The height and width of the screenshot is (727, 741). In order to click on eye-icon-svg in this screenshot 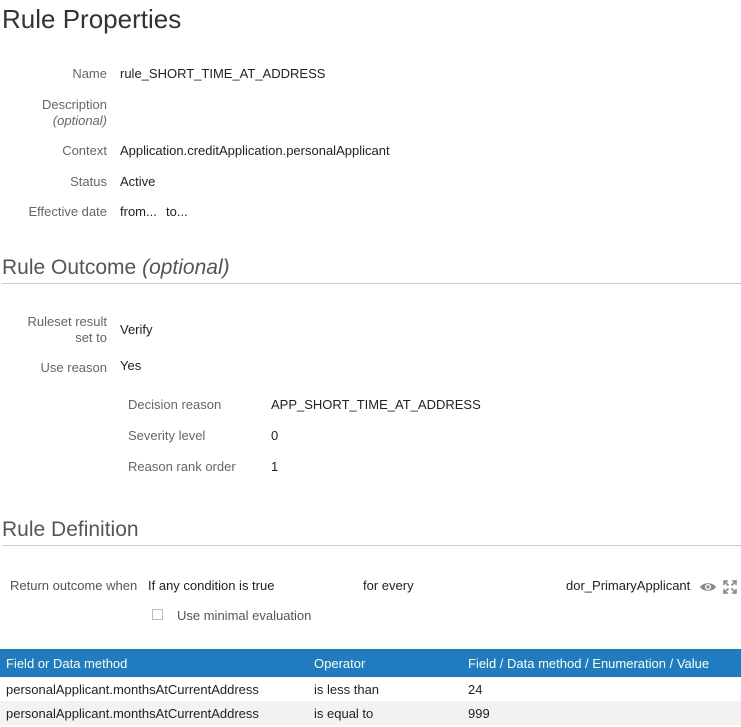, I will do `click(708, 587)`.